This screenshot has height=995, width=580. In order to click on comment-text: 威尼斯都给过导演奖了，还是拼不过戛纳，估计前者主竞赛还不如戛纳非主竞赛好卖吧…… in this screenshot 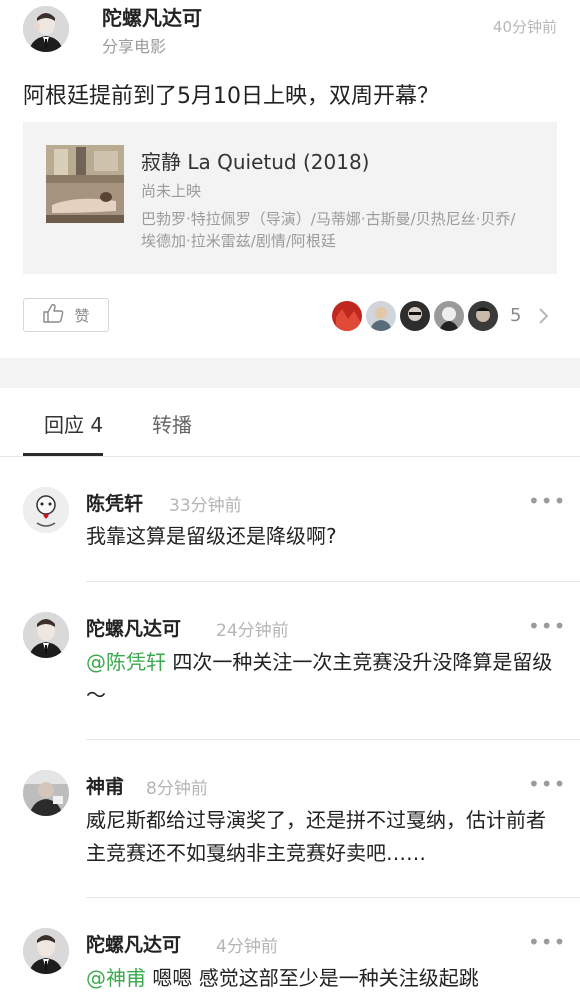, I will do `click(323, 837)`.